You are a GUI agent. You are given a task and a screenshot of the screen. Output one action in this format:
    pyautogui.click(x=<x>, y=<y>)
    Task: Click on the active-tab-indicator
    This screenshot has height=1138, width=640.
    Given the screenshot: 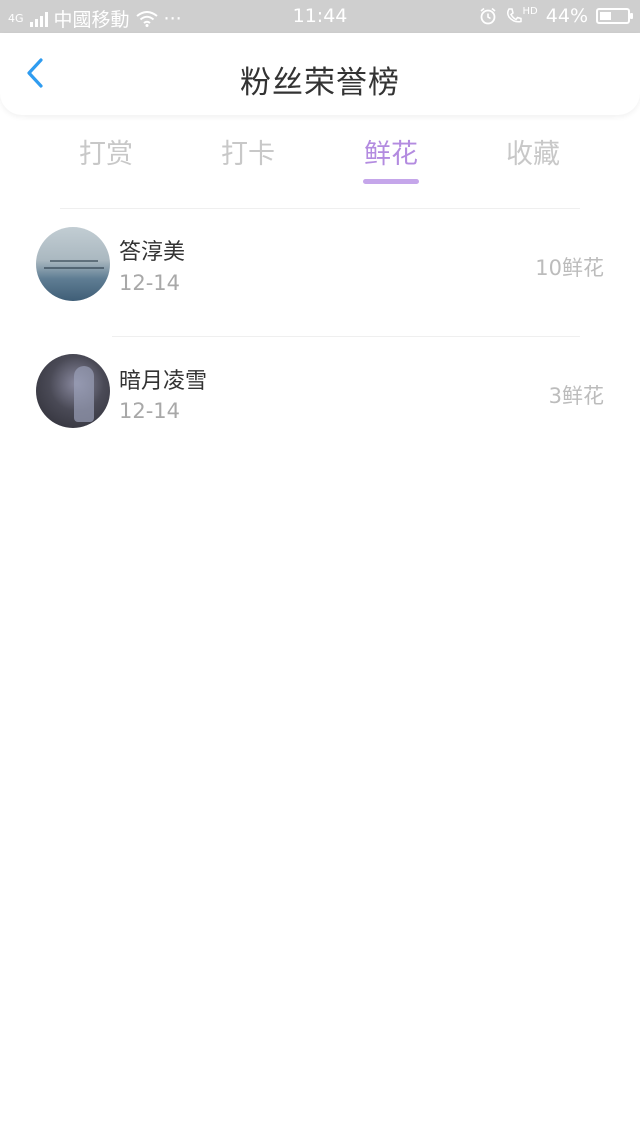 What is the action you would take?
    pyautogui.click(x=391, y=181)
    